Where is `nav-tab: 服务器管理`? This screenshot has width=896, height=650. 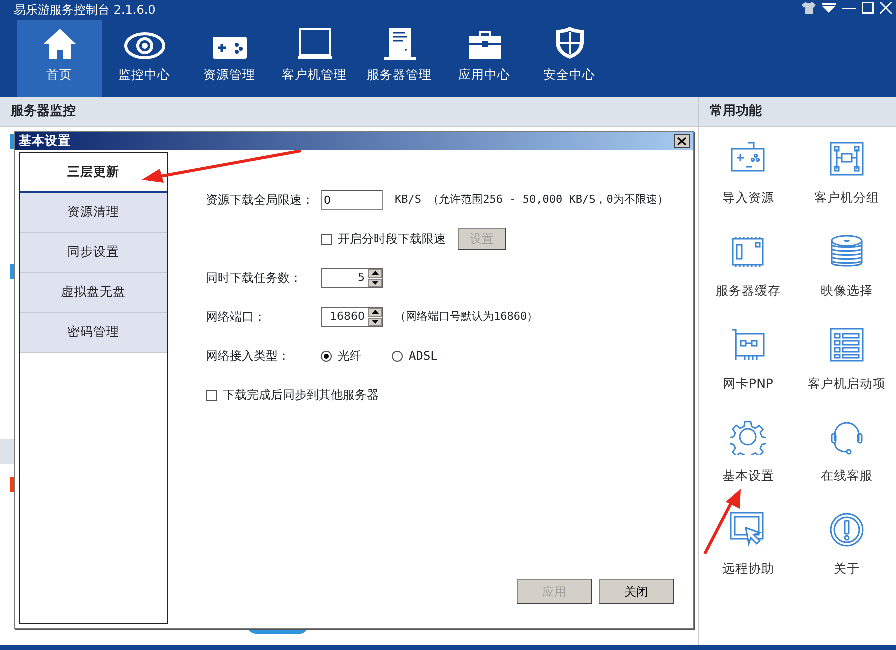 nav-tab: 服务器管理 is located at coordinates (399, 58).